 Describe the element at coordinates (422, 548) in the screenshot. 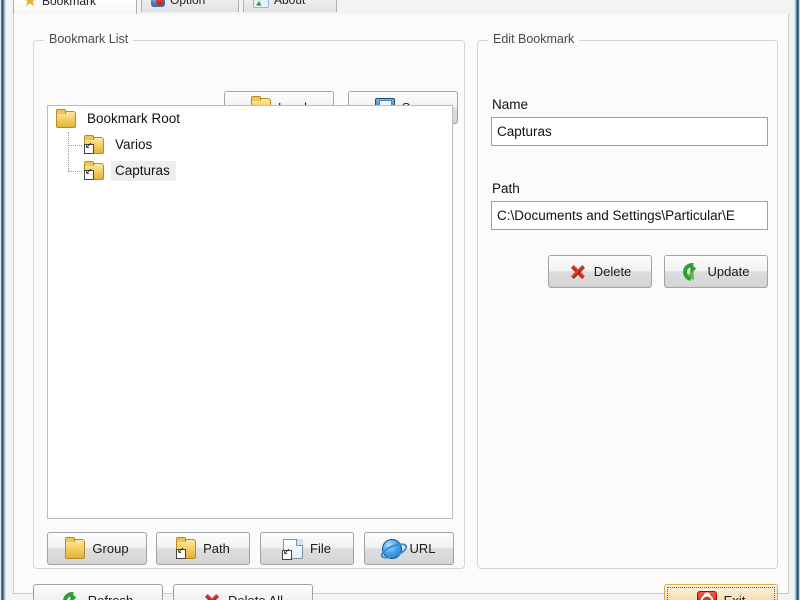

I see `add-url-button-label: URL` at that location.